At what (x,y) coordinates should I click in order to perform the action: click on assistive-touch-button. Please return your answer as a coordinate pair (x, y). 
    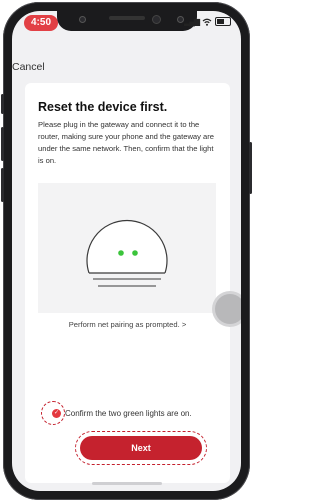
    Looking at the image, I should click on (228, 309).